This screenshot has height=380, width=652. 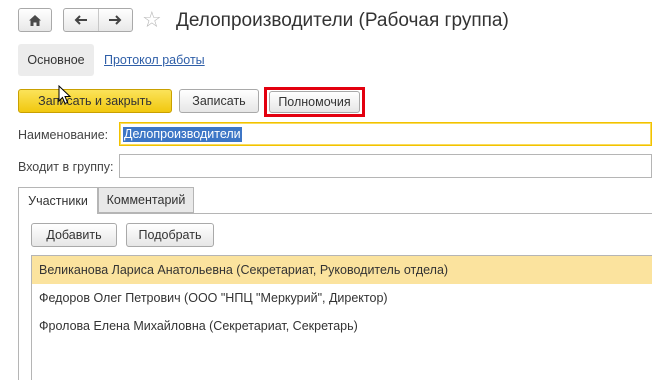 I want to click on back-button, so click(x=81, y=20).